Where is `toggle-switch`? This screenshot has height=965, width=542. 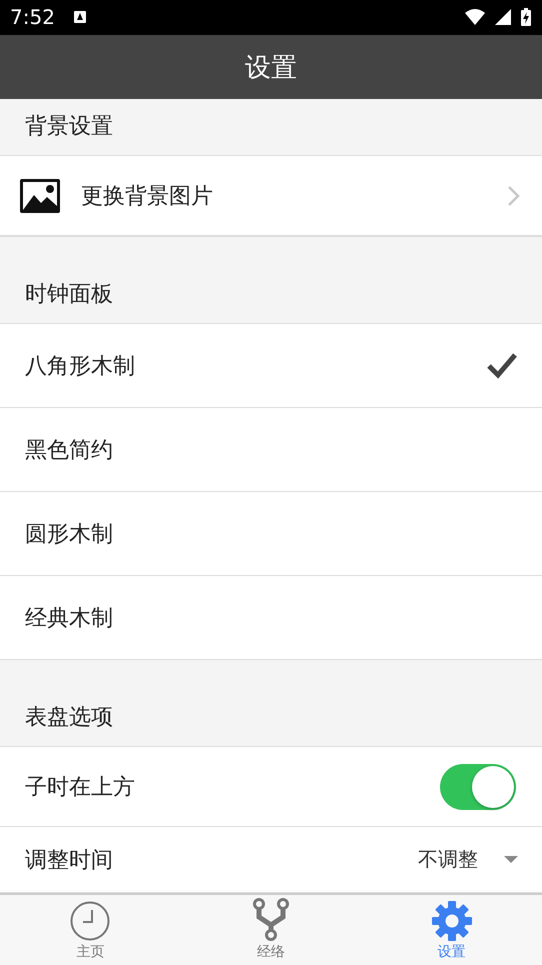
toggle-switch is located at coordinates (478, 787).